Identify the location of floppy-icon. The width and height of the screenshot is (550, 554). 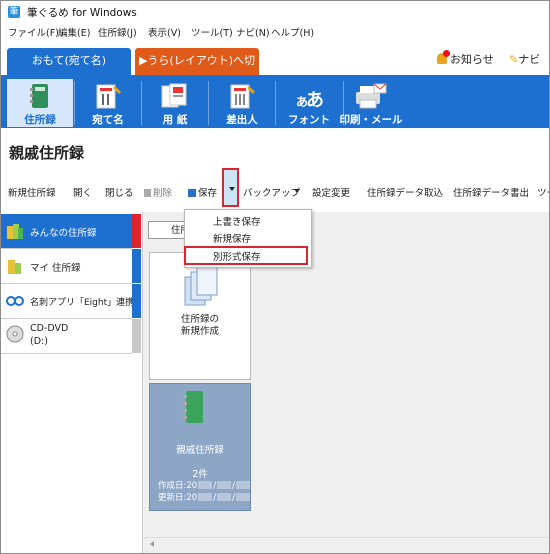
(192, 193).